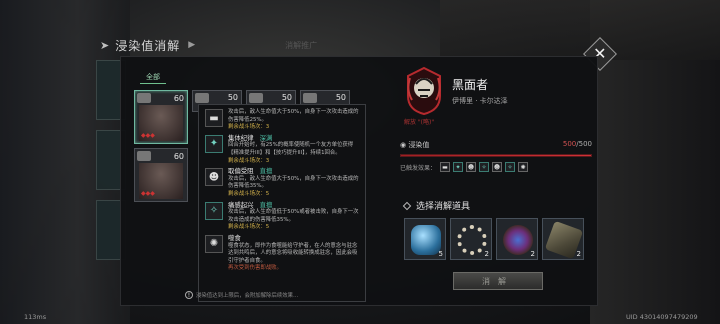 The height and width of the screenshot is (324, 720). I want to click on effect-name: 痛感起兴, so click(241, 204).